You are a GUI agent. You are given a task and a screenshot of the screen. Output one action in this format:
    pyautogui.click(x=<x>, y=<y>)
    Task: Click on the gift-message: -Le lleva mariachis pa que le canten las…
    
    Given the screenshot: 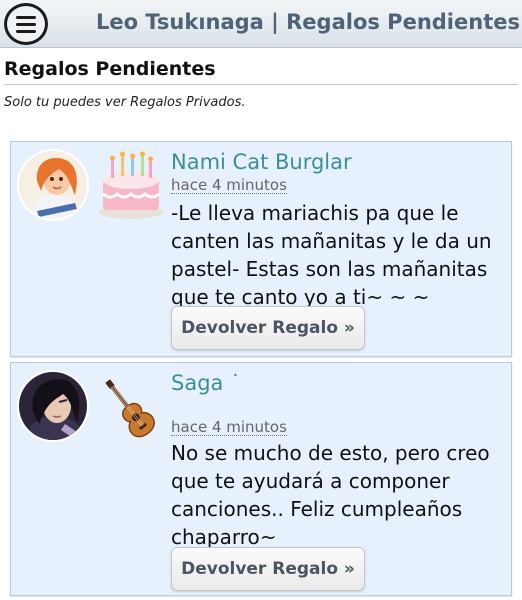 What is the action you would take?
    pyautogui.click(x=331, y=255)
    